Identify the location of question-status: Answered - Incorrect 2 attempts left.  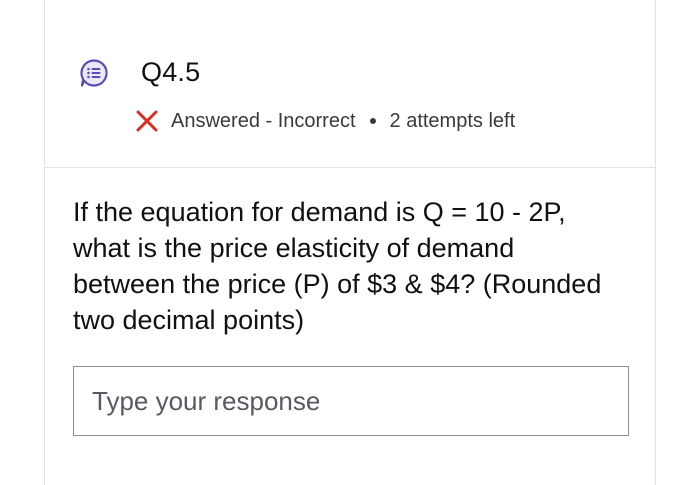
(325, 121).